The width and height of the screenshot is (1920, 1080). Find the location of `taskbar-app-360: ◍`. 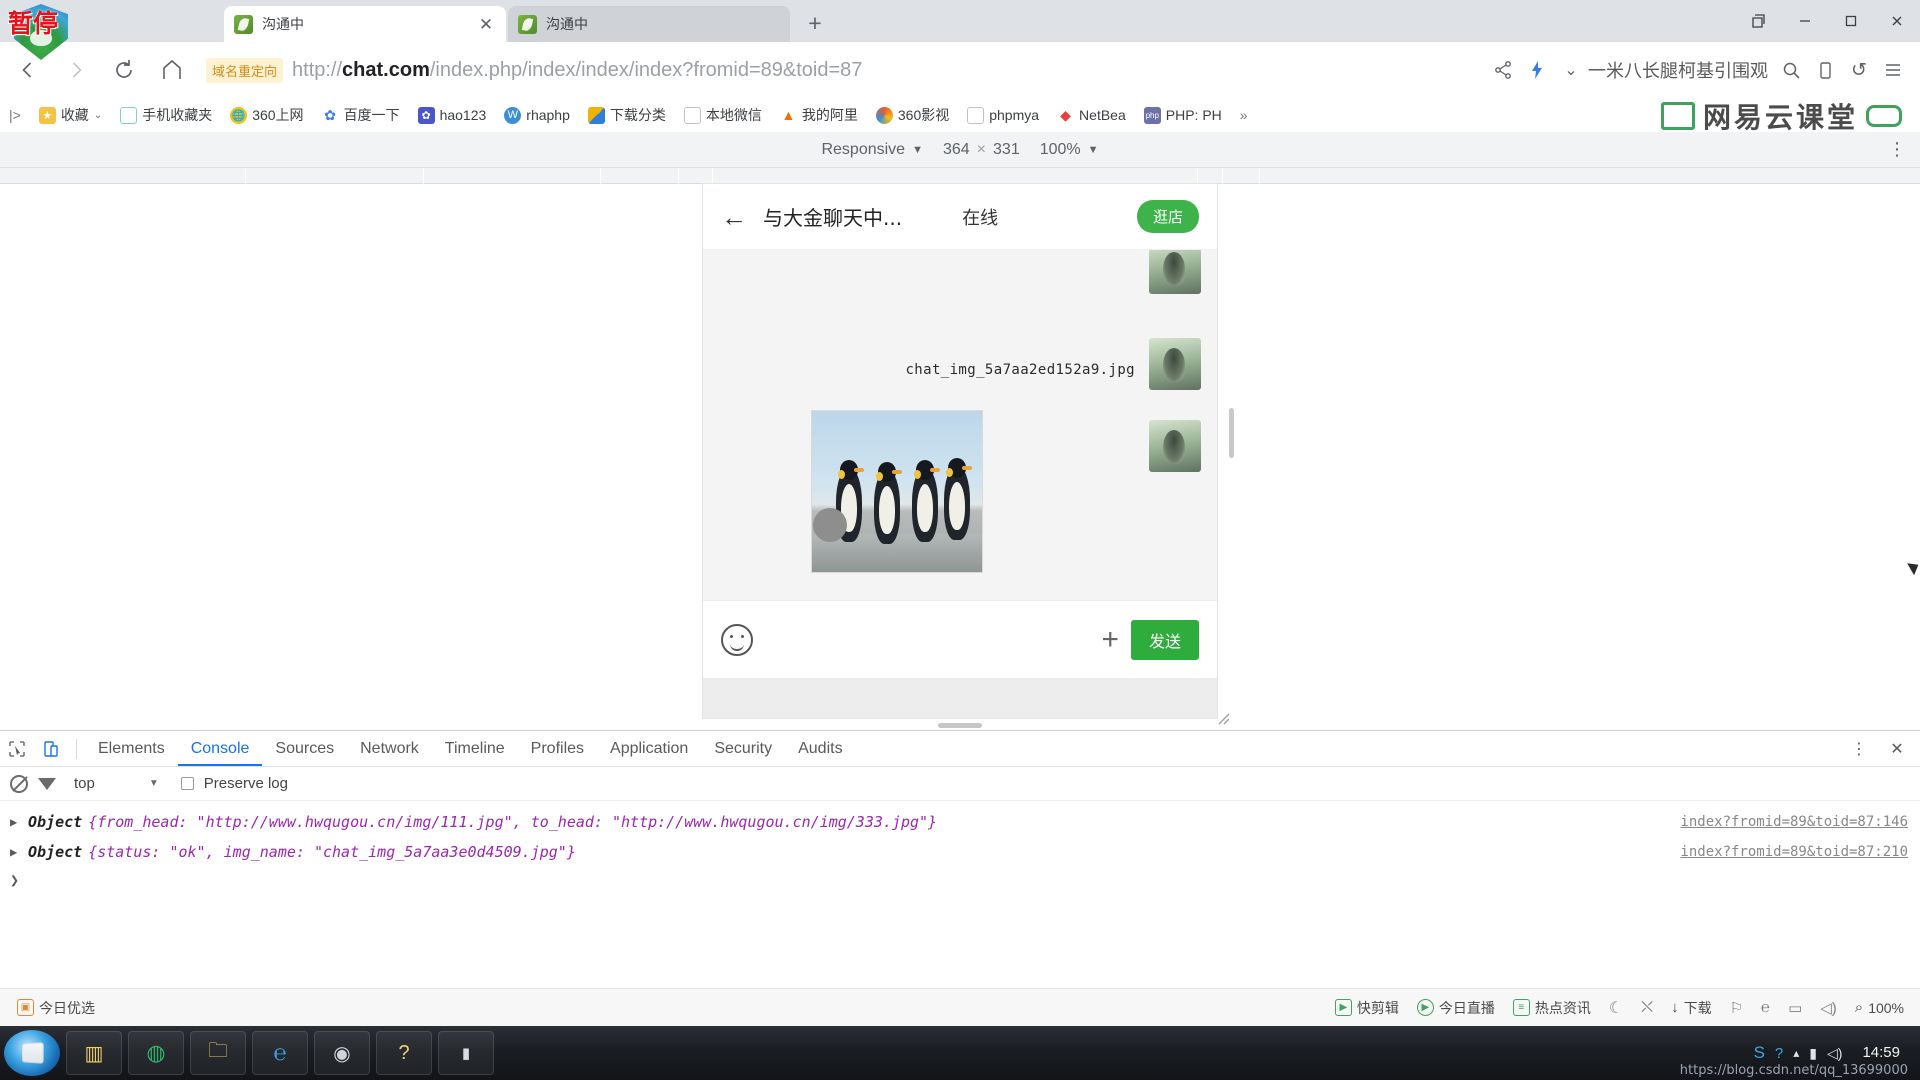

taskbar-app-360: ◍ is located at coordinates (156, 1053).